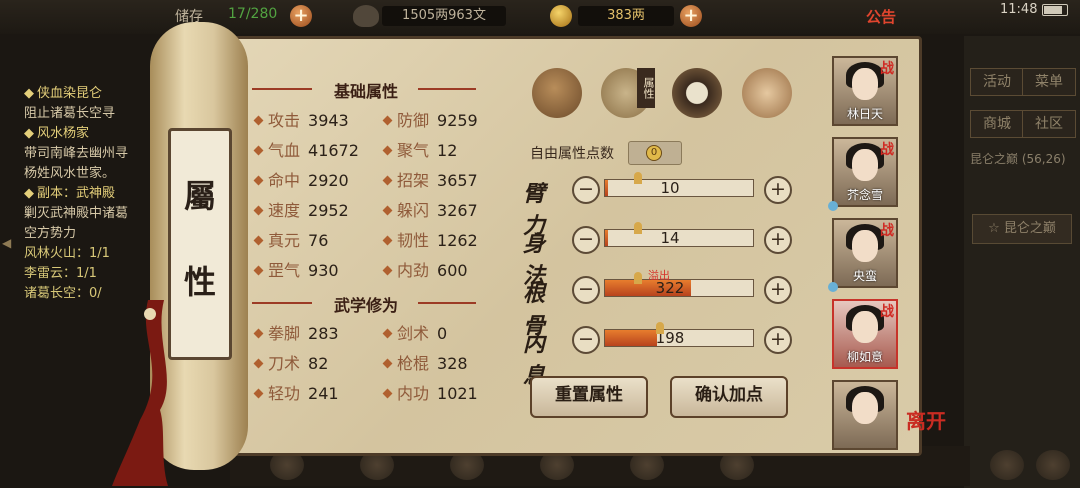  I want to click on community-button: 社区, so click(1049, 124).